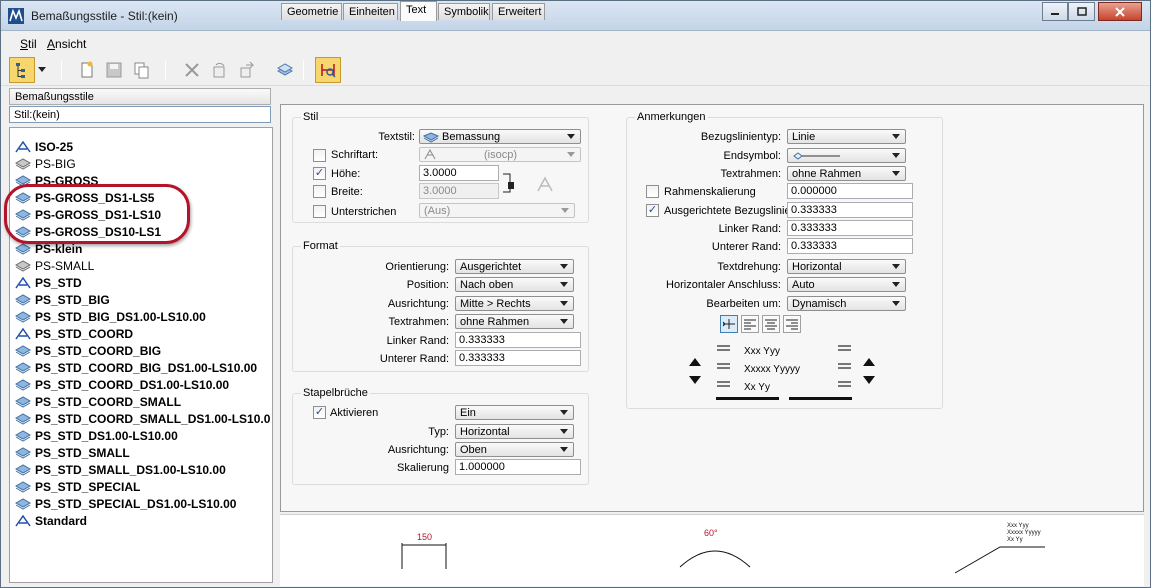  What do you see at coordinates (219, 70) in the screenshot?
I see `reset-style-button` at bounding box center [219, 70].